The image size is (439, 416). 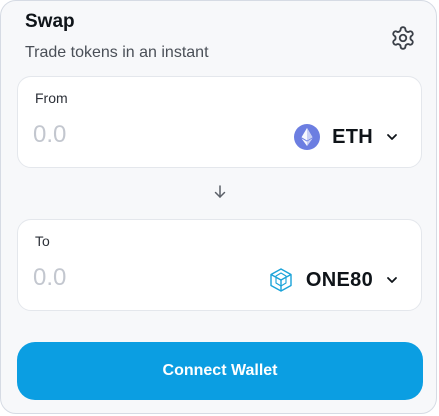 I want to click on page-title: Swap, so click(x=50, y=21).